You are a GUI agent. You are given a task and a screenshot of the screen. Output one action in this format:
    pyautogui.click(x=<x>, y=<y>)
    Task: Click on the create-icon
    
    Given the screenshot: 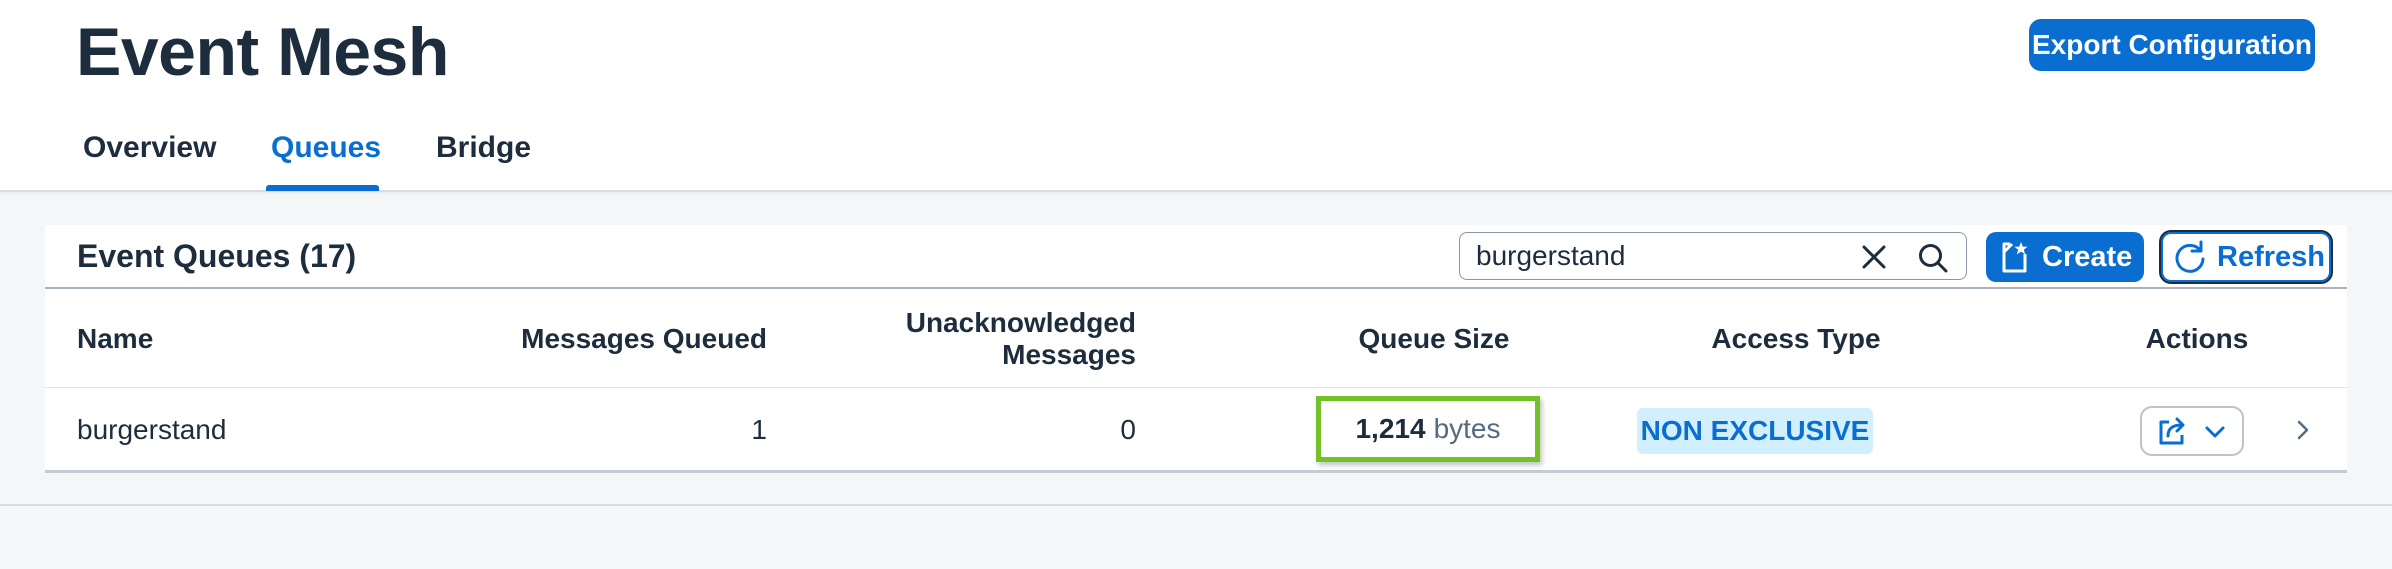 What is the action you would take?
    pyautogui.click(x=2015, y=257)
    